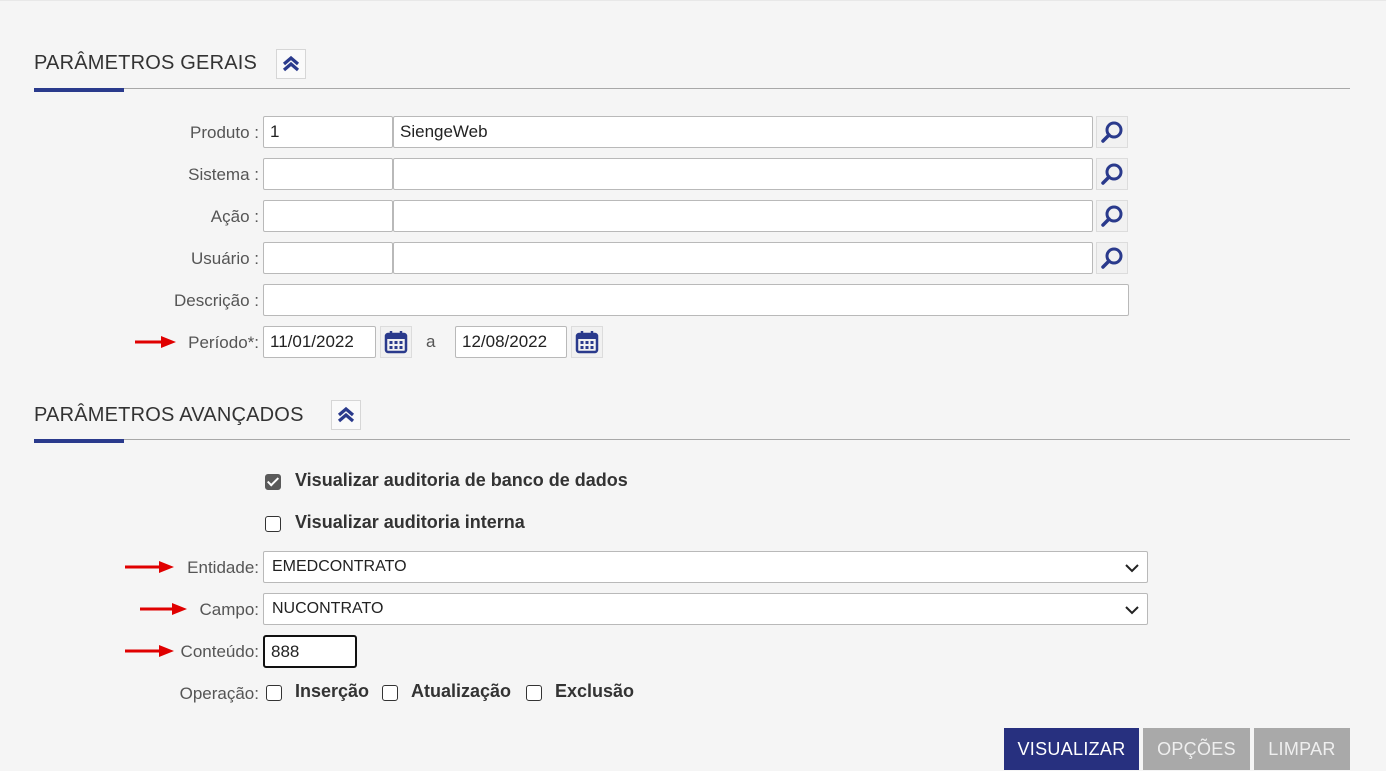 The image size is (1386, 771). I want to click on acao-name-input, so click(743, 216).